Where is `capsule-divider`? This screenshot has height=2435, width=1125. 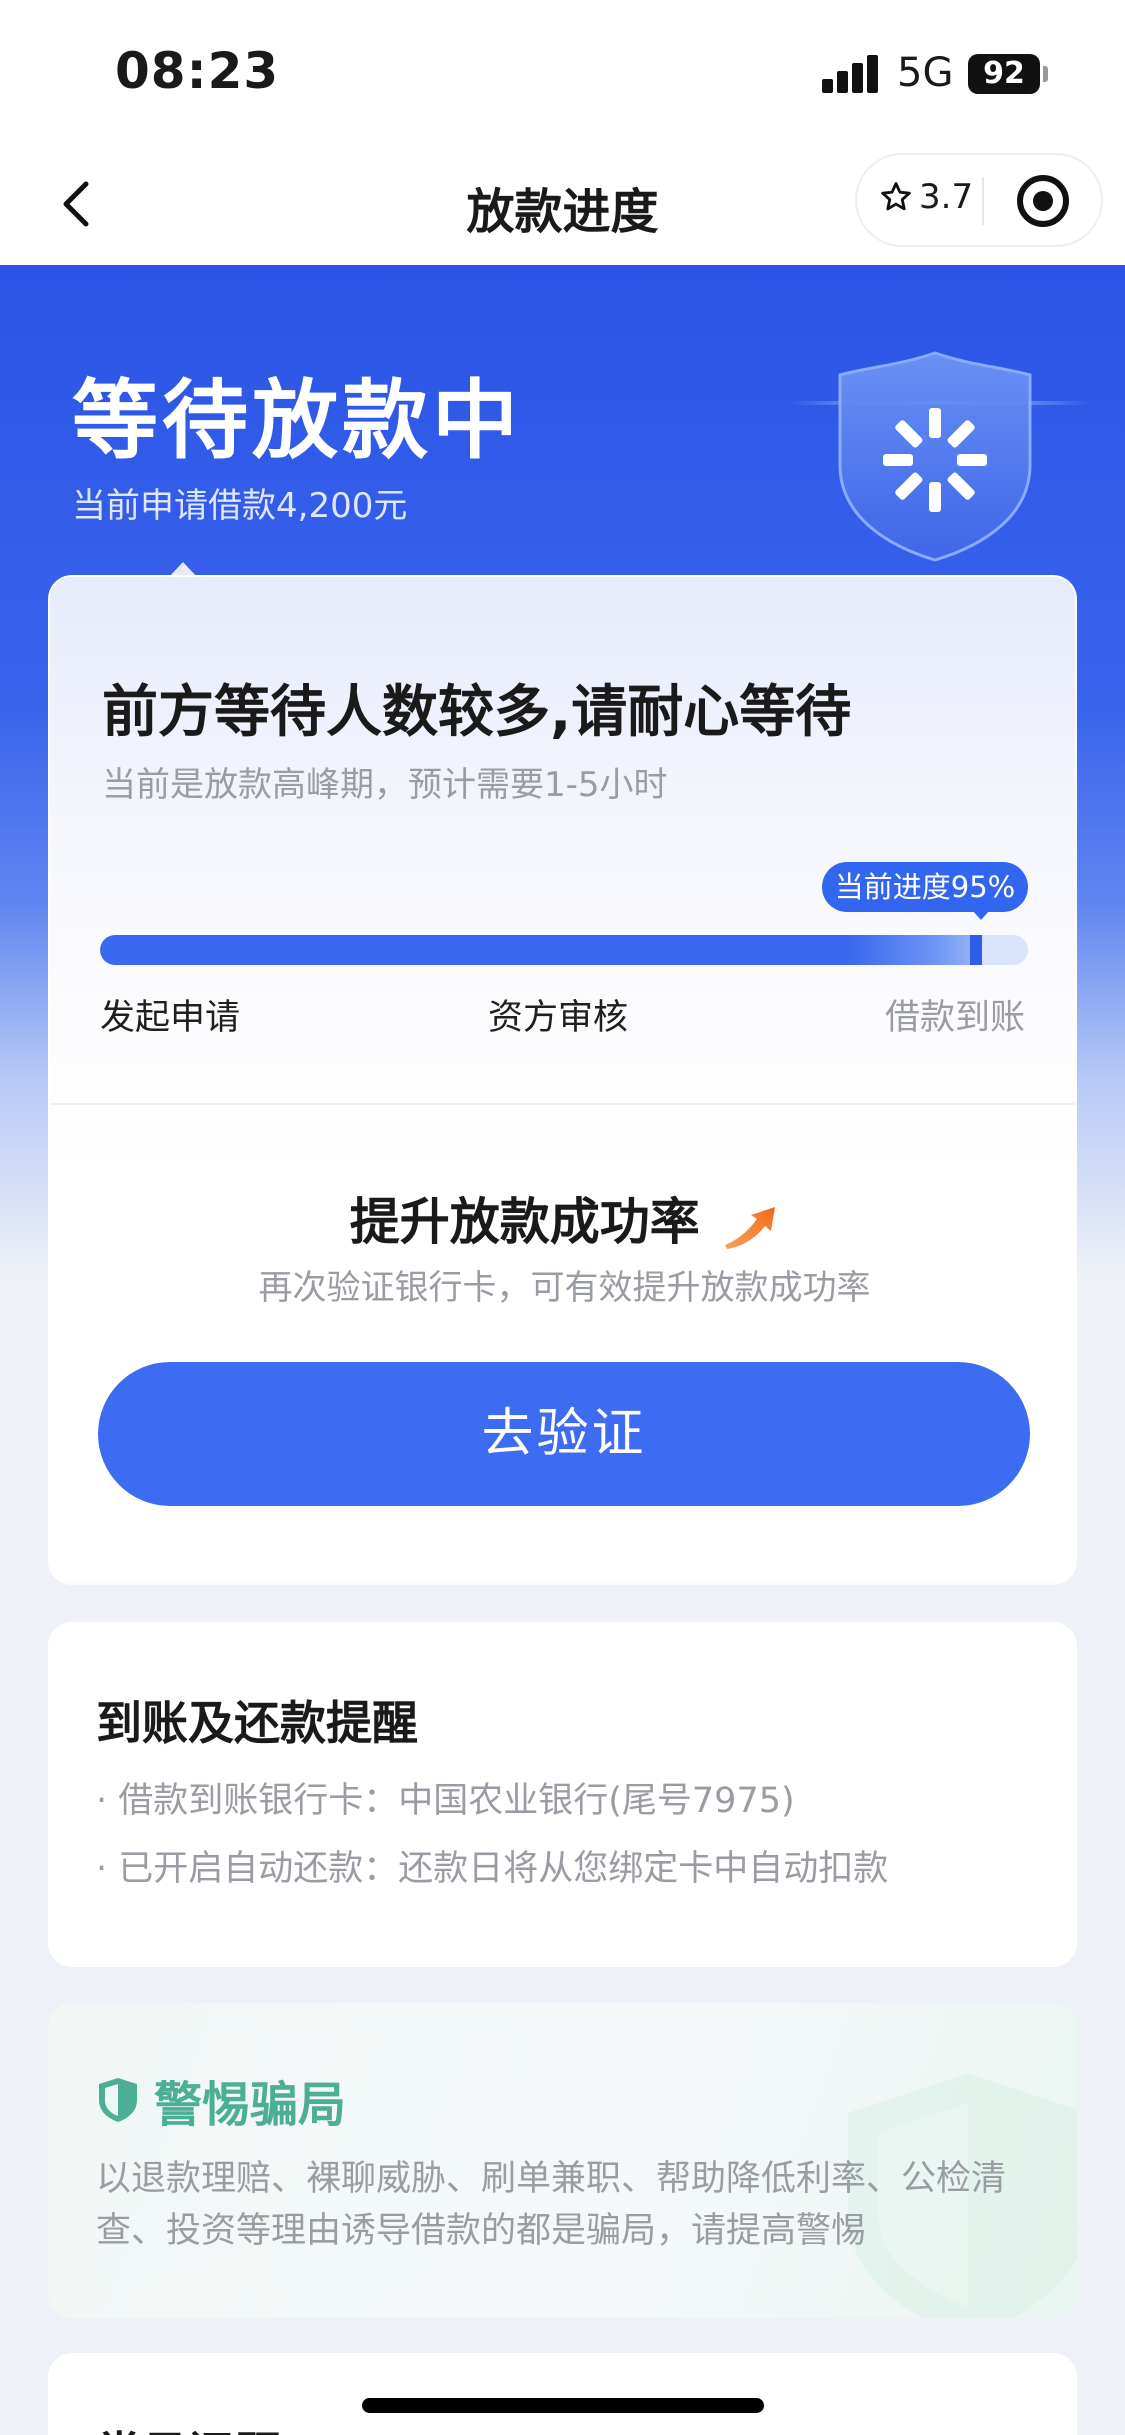
capsule-divider is located at coordinates (983, 201).